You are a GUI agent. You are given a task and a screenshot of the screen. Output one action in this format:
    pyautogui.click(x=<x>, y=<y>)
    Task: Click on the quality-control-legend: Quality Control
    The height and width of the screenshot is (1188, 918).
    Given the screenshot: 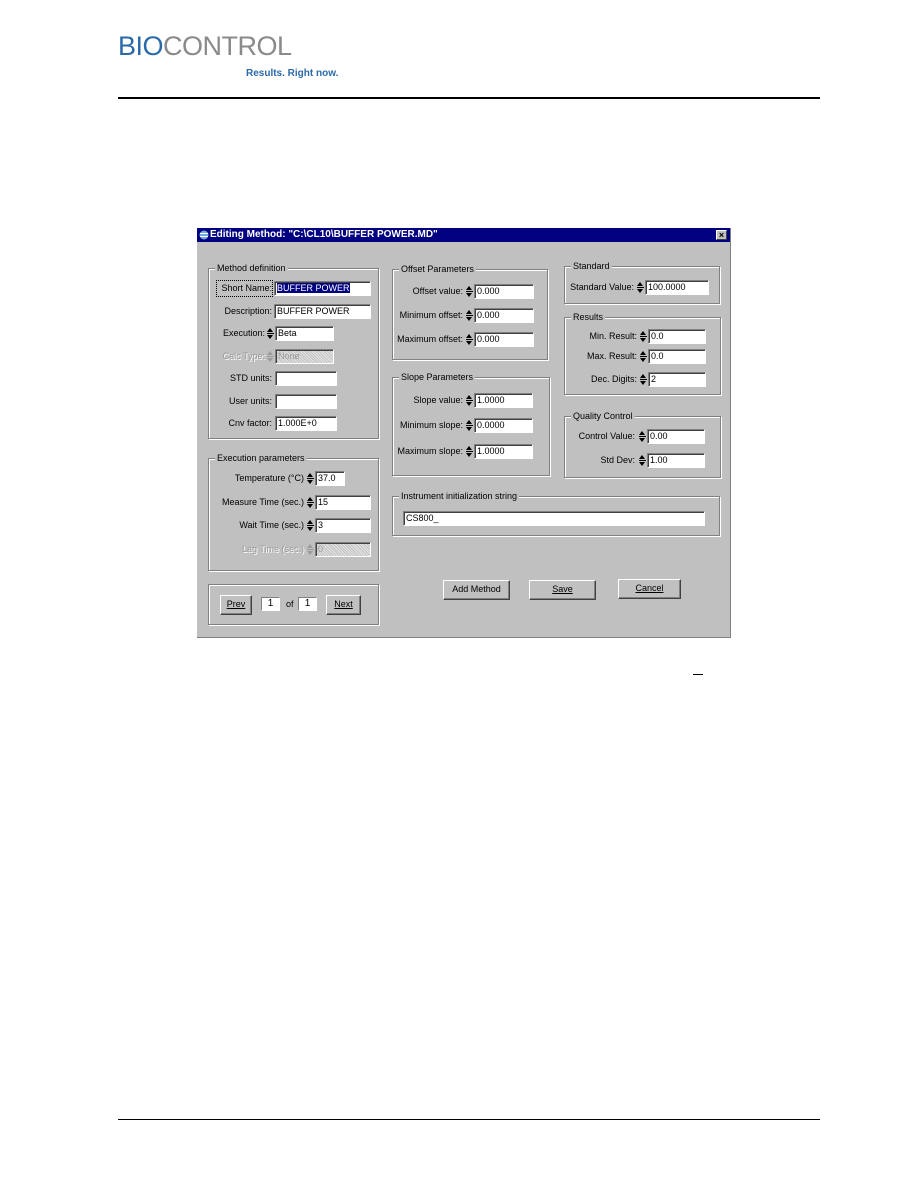 What is the action you would take?
    pyautogui.click(x=603, y=416)
    